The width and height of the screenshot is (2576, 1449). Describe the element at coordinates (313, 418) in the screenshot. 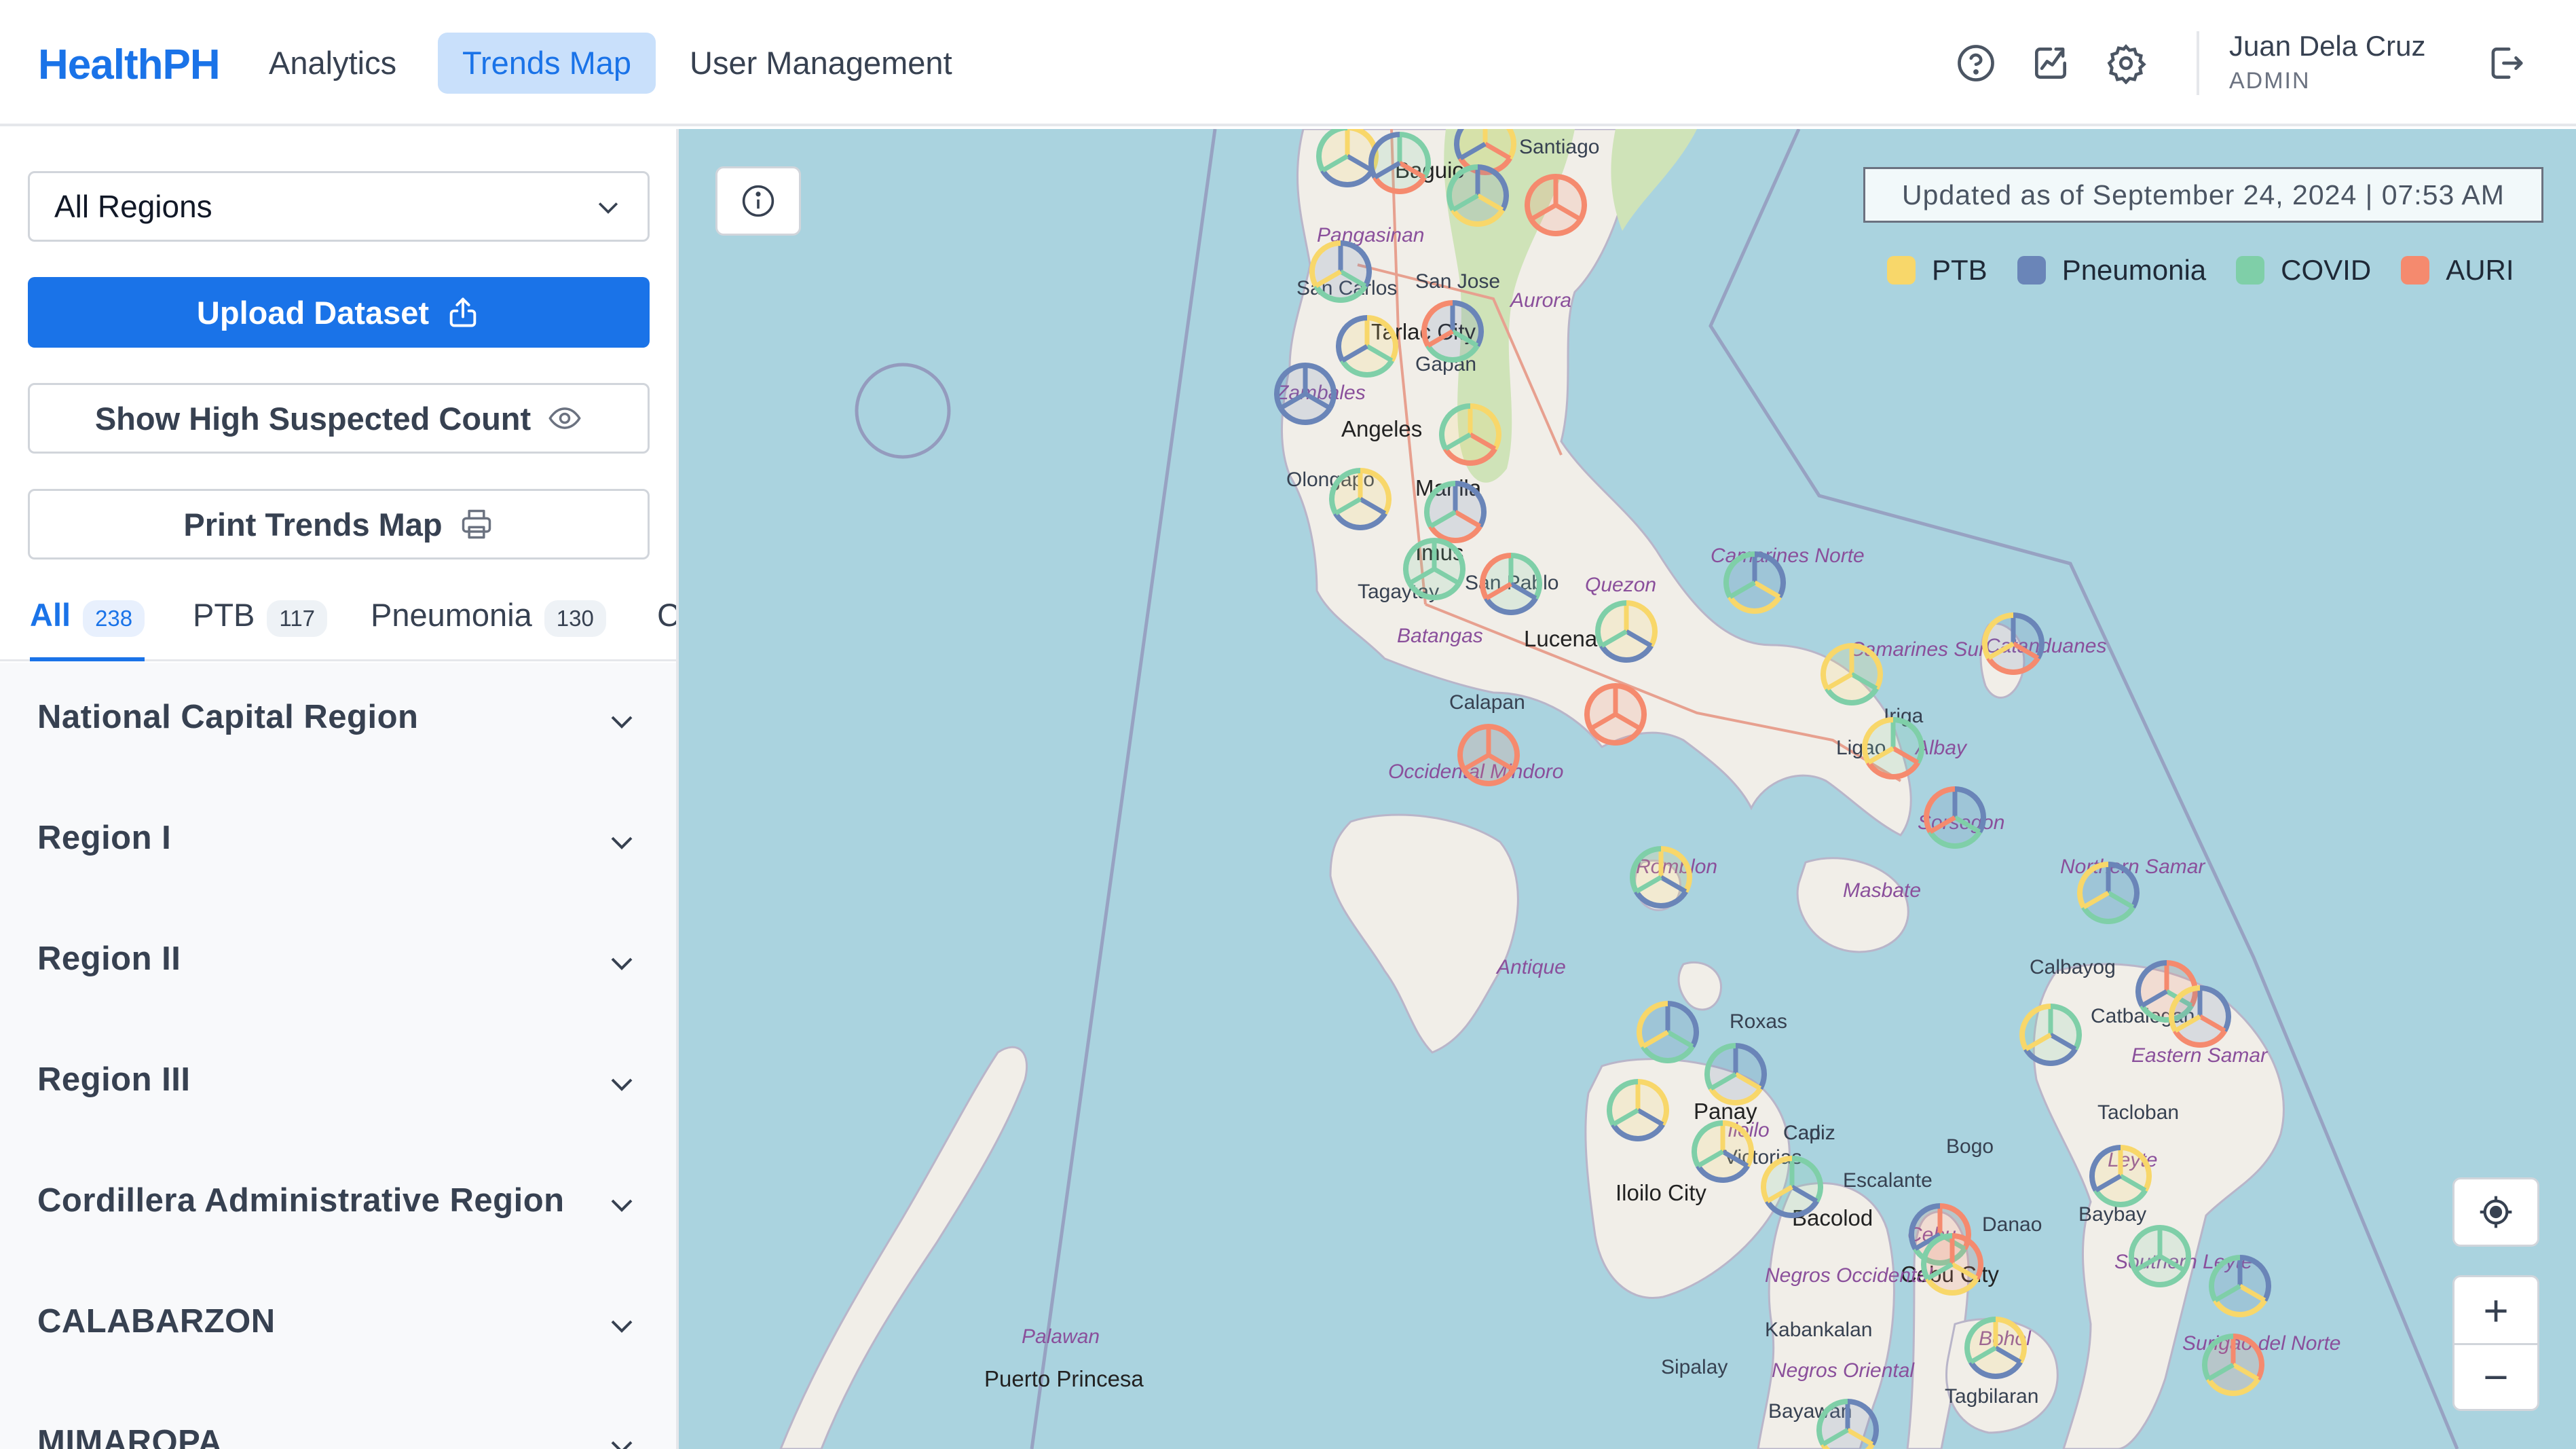

I see `show-high-suspected-label: Show High Suspected Count` at that location.